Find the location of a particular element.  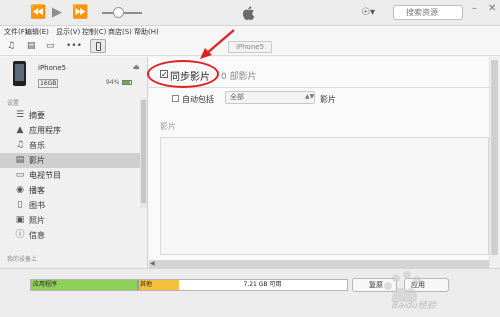

sidebar-item-summary: ☰ 摘要 is located at coordinates (70, 115).